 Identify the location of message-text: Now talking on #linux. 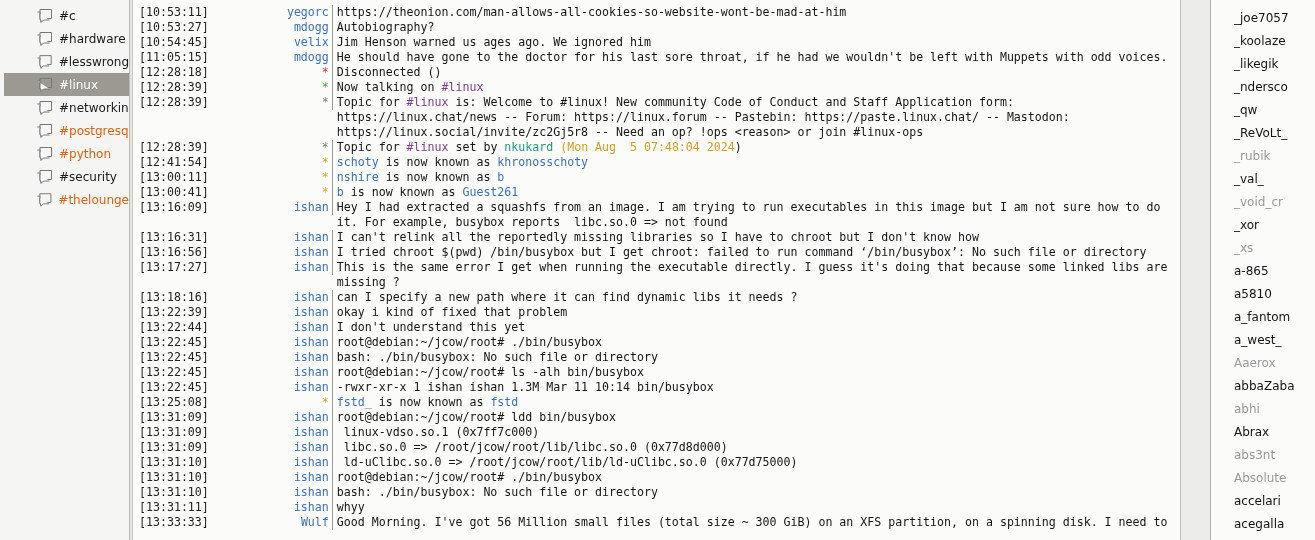
(410, 87).